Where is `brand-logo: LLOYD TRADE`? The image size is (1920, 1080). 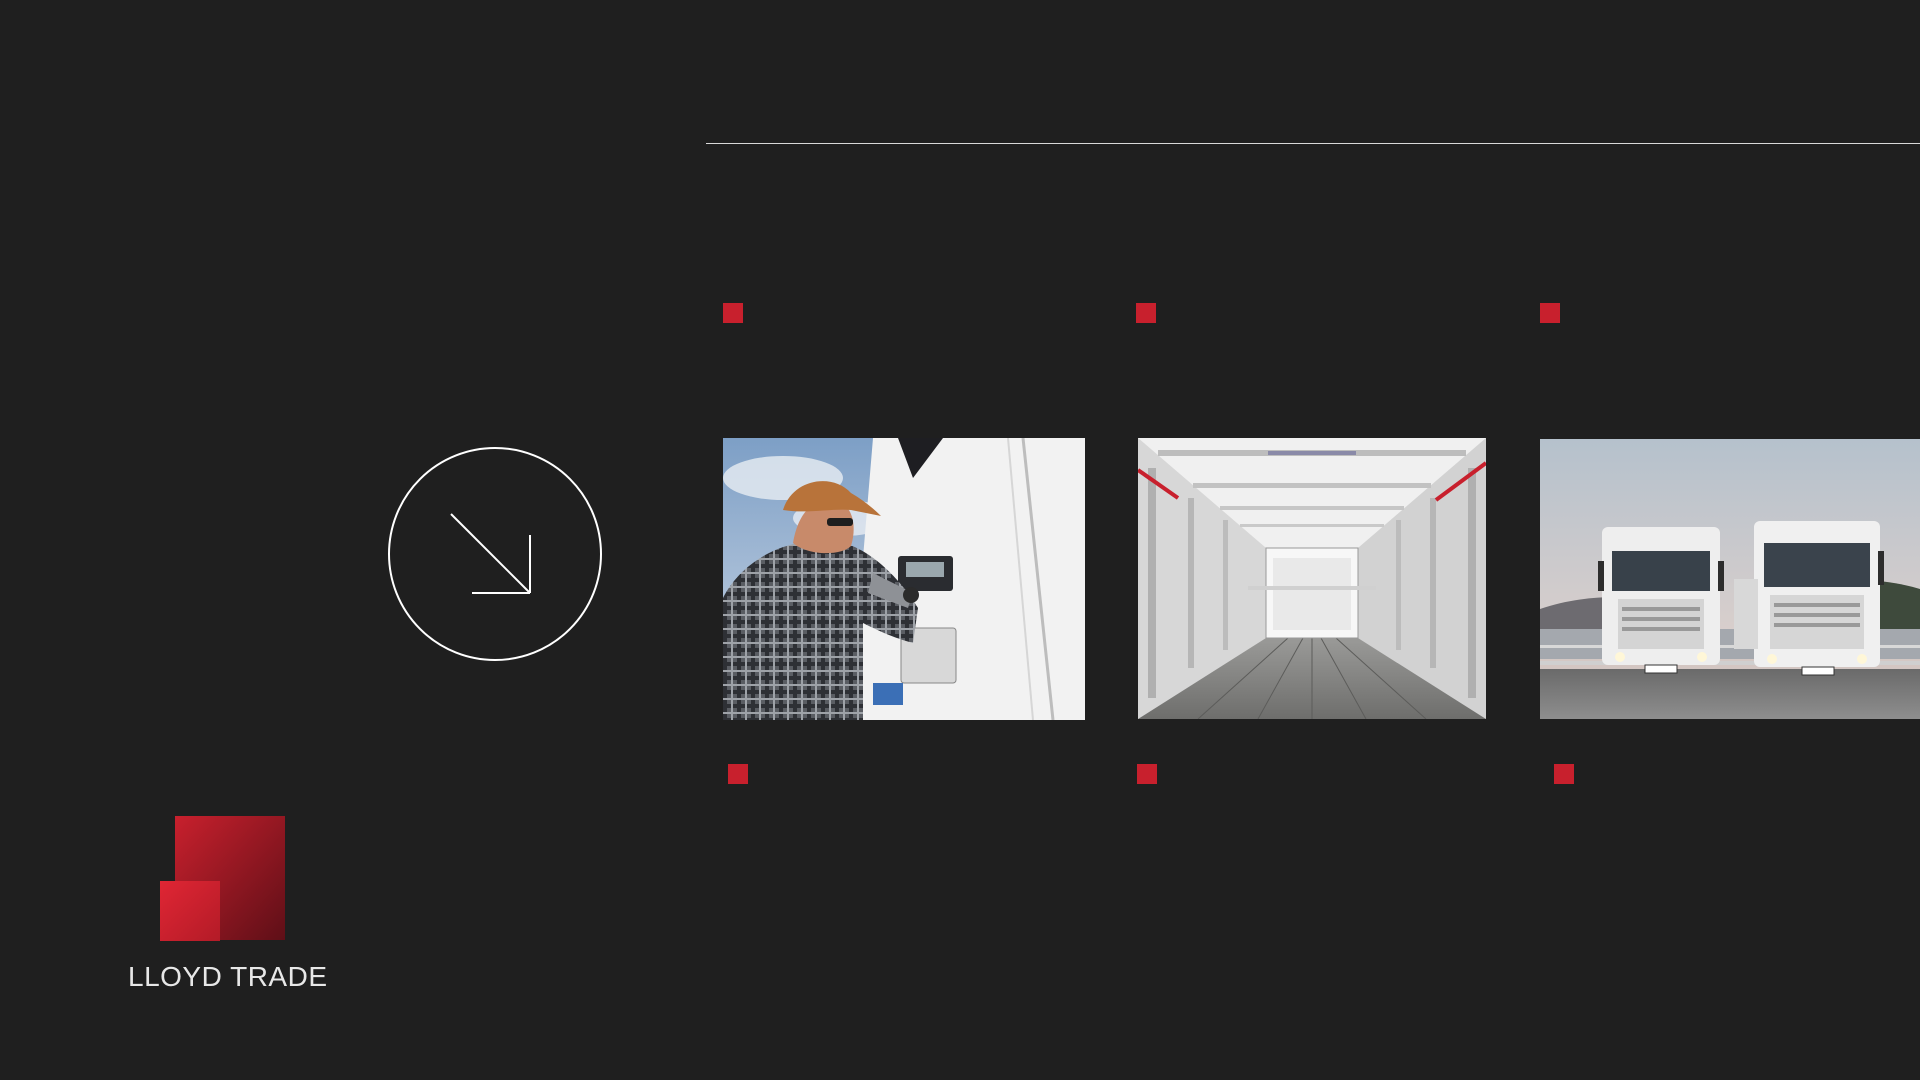 brand-logo: LLOYD TRADE is located at coordinates (225, 906).